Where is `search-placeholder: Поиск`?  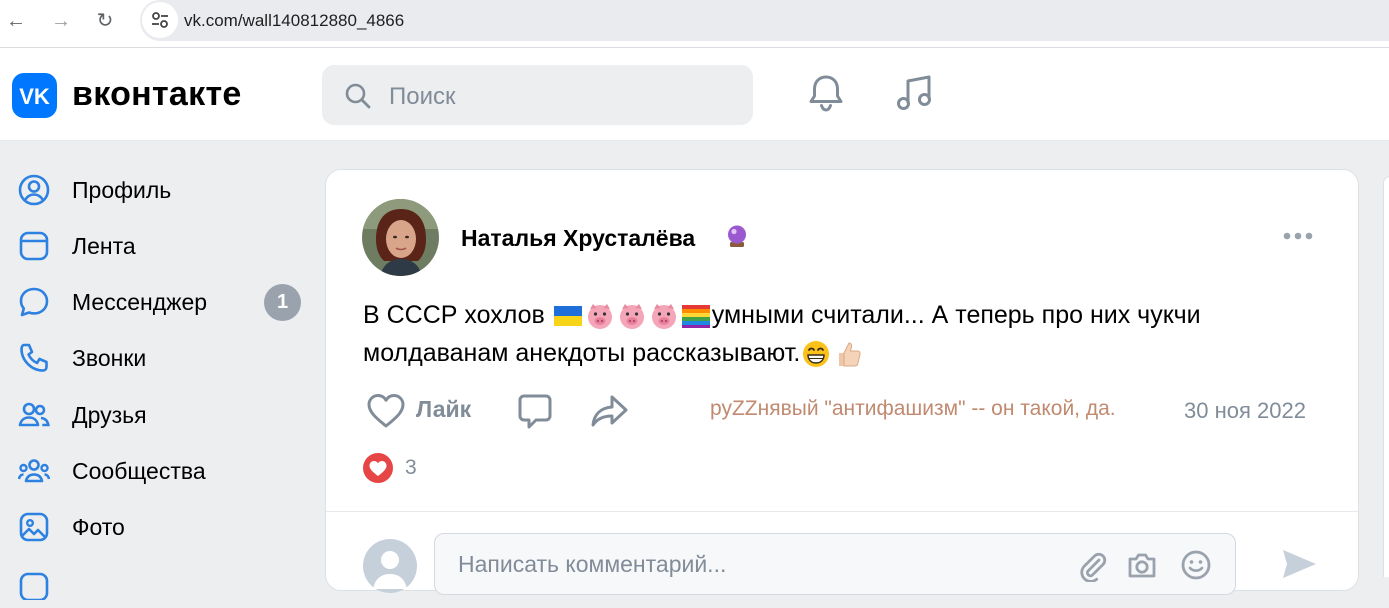 search-placeholder: Поиск is located at coordinates (422, 96).